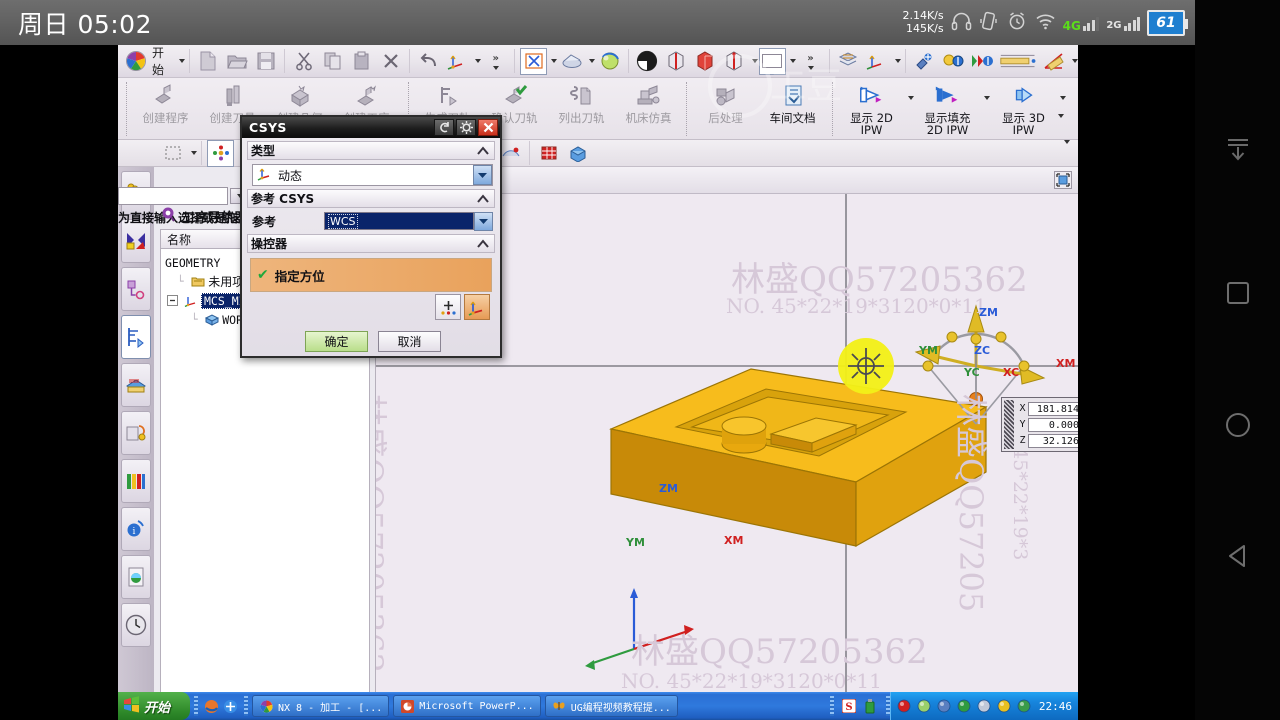 The height and width of the screenshot is (720, 1280). Describe the element at coordinates (163, 61) in the screenshot. I see `start-menu-label: 开始` at that location.